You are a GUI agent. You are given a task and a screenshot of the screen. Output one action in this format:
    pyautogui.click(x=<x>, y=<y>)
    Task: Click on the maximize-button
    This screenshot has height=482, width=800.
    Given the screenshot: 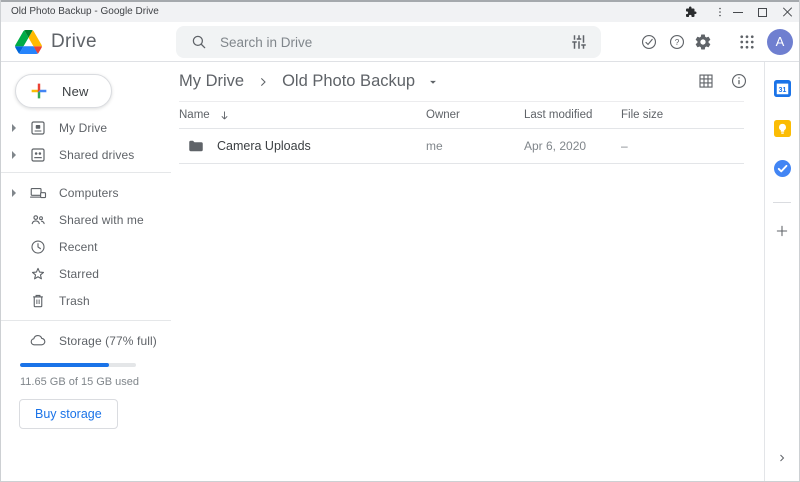 What is the action you would take?
    pyautogui.click(x=762, y=12)
    